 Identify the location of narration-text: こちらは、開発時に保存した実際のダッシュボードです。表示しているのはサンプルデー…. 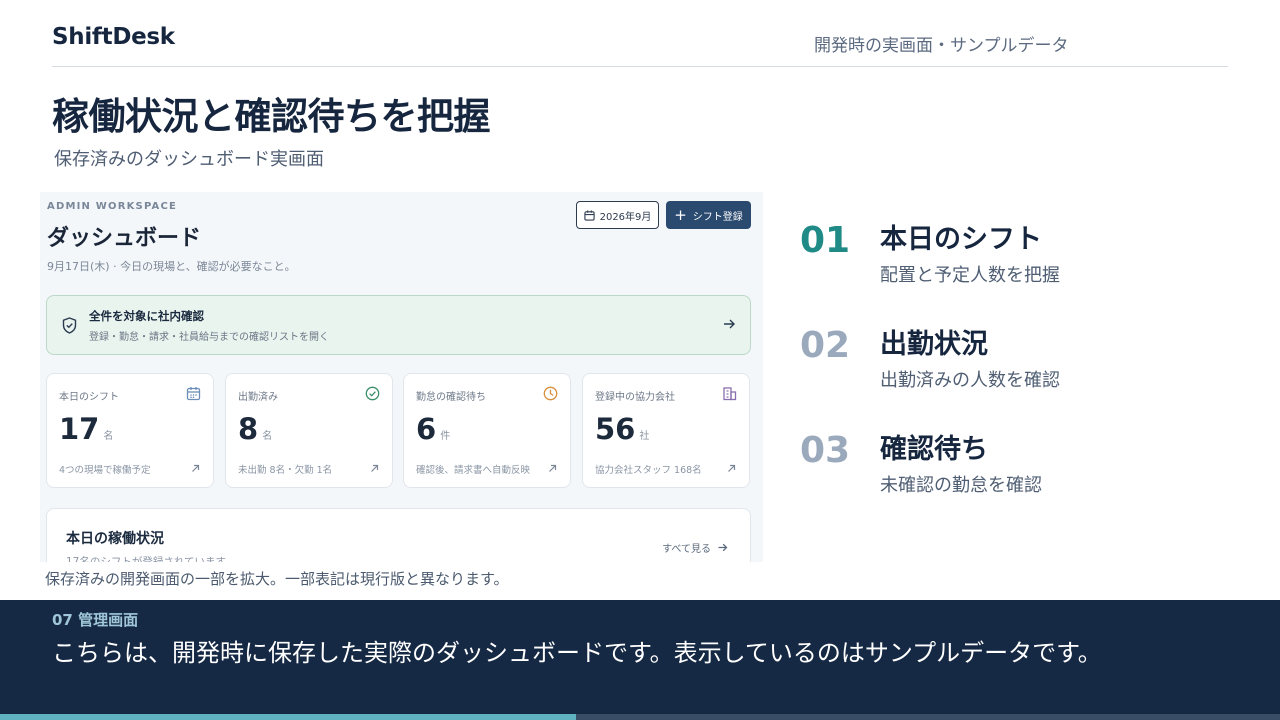
(577, 653).